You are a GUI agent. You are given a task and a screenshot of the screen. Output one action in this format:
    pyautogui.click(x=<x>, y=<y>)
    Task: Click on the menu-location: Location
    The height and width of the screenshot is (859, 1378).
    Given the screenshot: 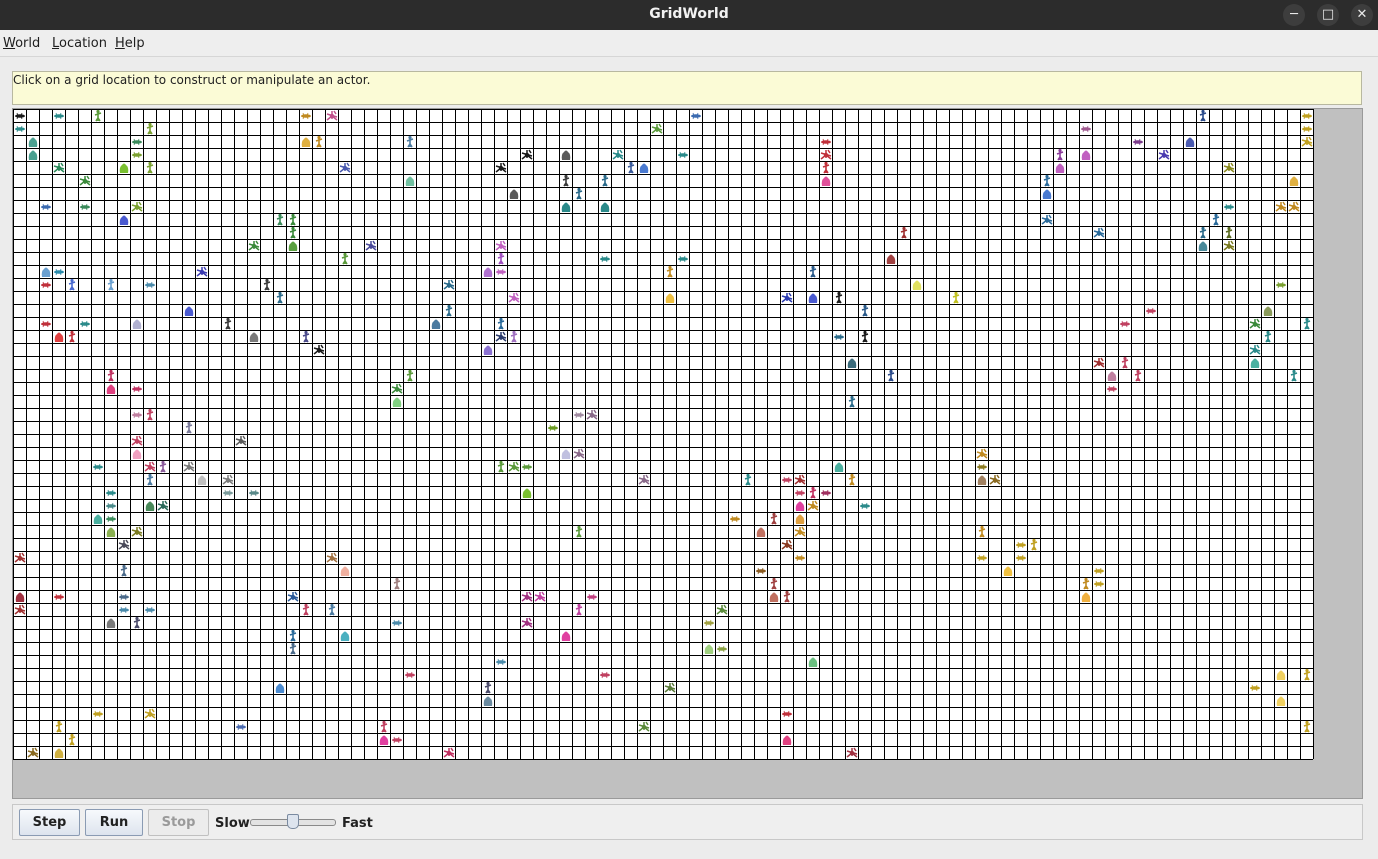 What is the action you would take?
    pyautogui.click(x=79, y=43)
    